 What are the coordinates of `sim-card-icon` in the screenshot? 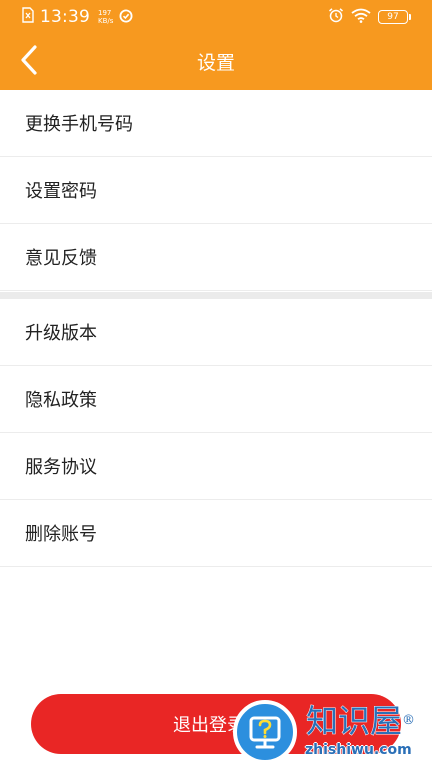 It's located at (28, 17).